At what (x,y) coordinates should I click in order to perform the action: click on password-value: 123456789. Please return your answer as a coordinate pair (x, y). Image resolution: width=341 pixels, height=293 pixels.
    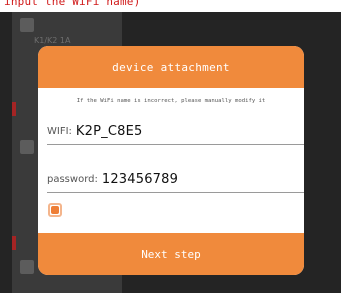
    Looking at the image, I should click on (140, 179).